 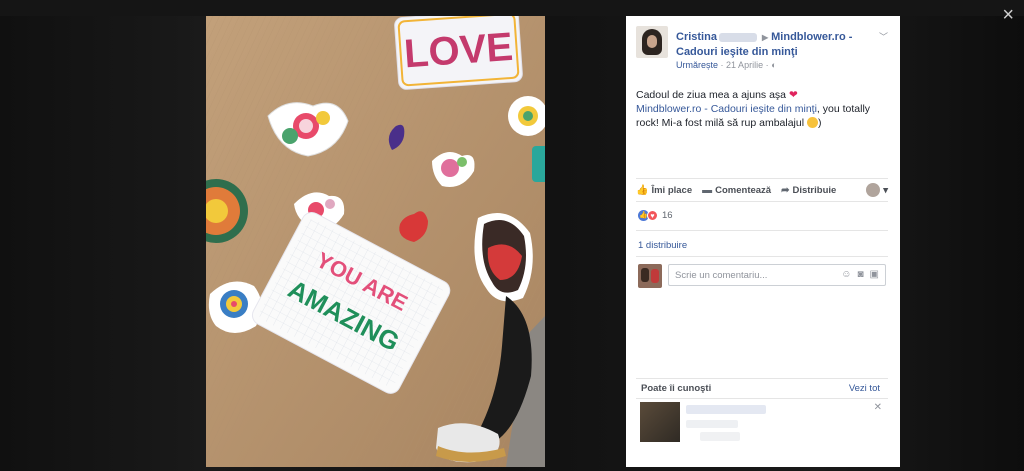 I want to click on mini-avatar, so click(x=873, y=190).